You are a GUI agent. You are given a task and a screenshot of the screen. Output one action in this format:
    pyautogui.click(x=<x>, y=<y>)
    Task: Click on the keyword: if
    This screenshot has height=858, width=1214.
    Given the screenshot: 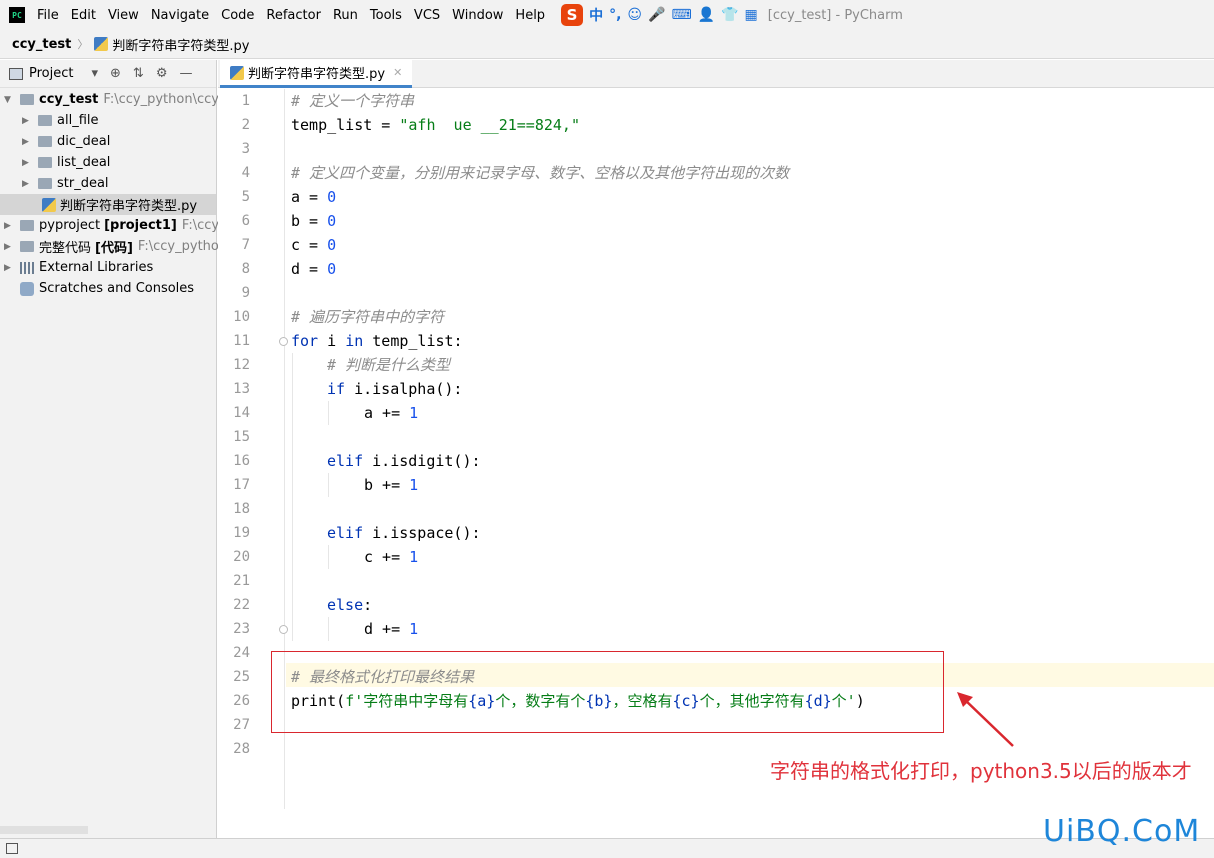 What is the action you would take?
    pyautogui.click(x=336, y=389)
    